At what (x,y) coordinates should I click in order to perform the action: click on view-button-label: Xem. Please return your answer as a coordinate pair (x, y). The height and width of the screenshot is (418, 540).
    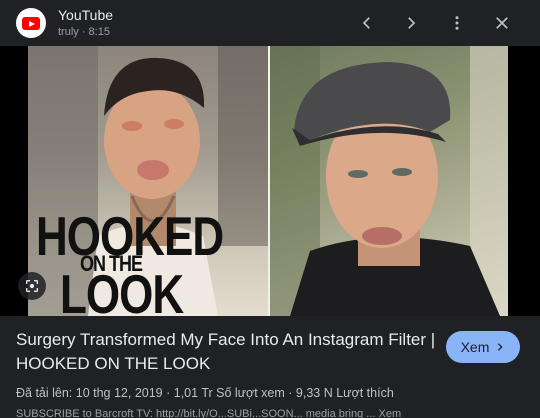
    Looking at the image, I should click on (475, 347).